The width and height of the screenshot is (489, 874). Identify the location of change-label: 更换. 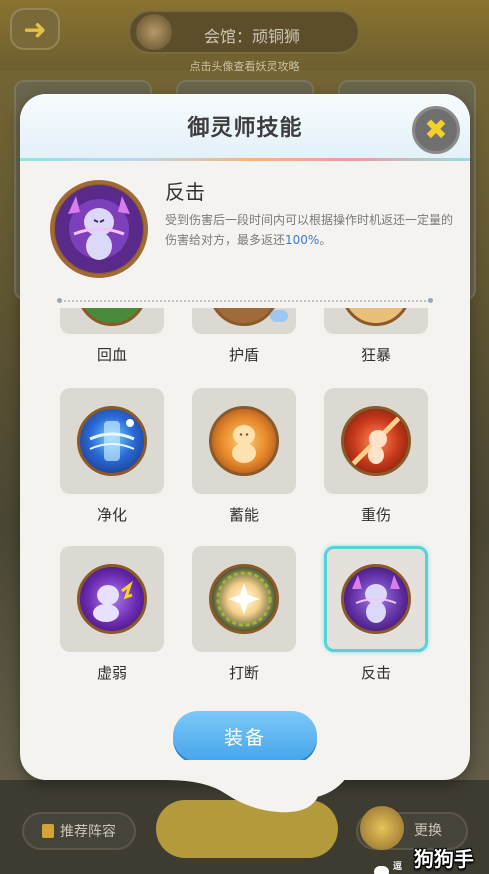
(428, 831).